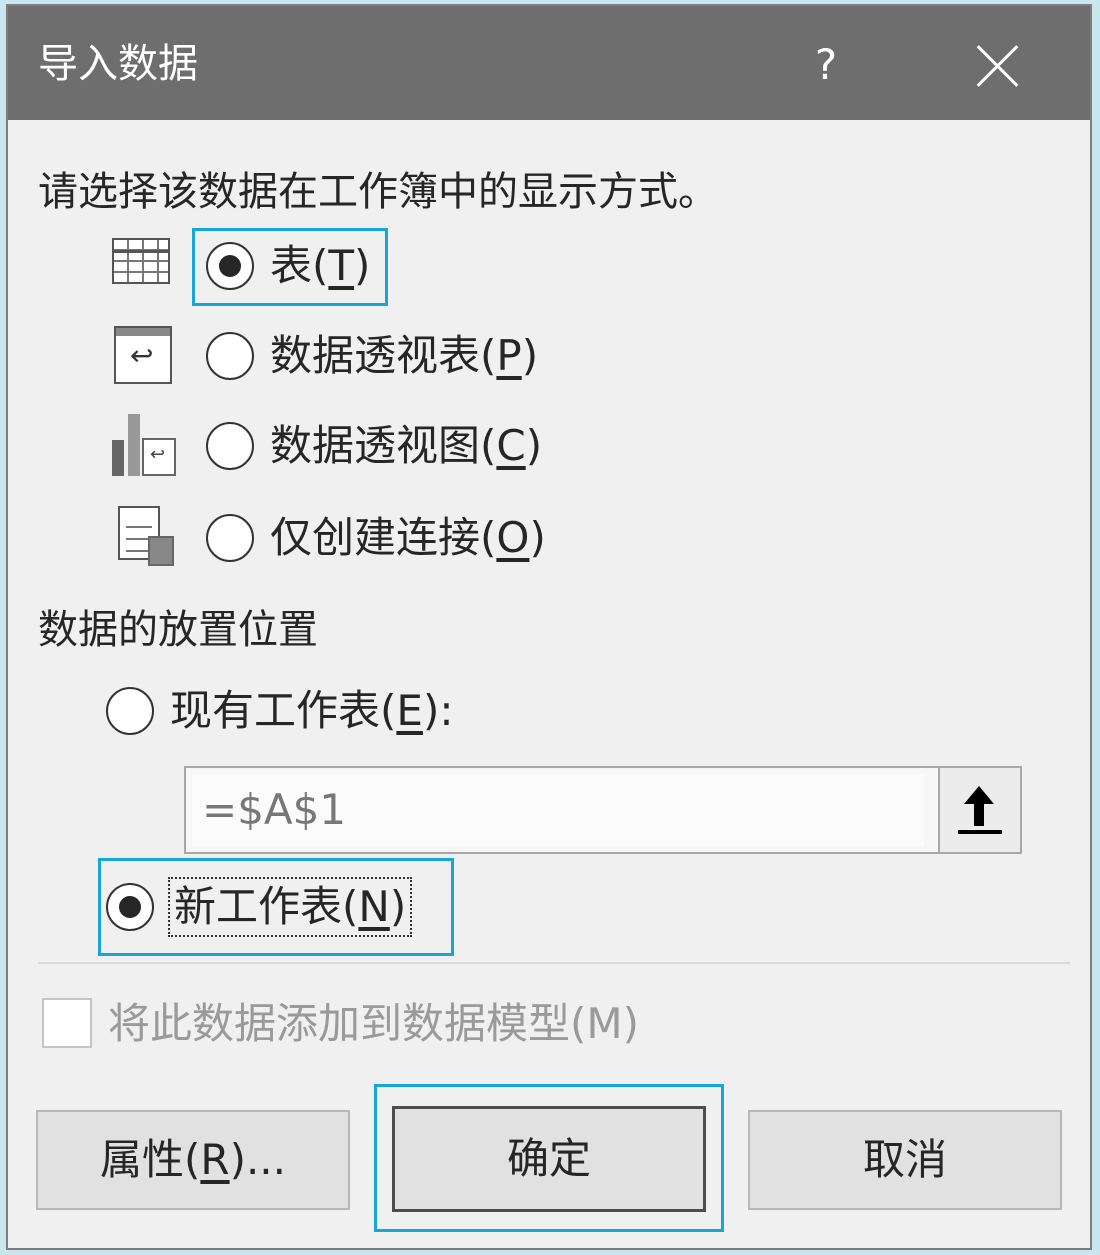  Describe the element at coordinates (130, 907) in the screenshot. I see `radio-new-sheet` at that location.